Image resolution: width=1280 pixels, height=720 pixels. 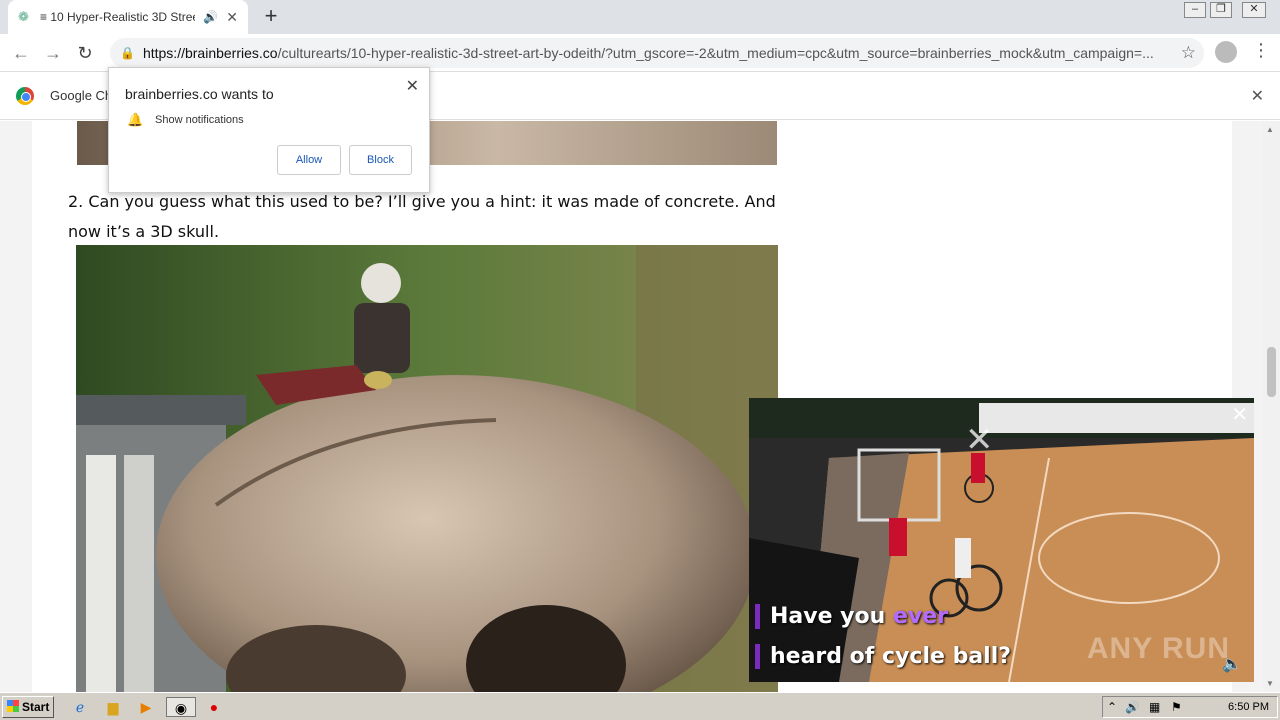 What do you see at coordinates (309, 160) in the screenshot?
I see `allow-button: Allow` at bounding box center [309, 160].